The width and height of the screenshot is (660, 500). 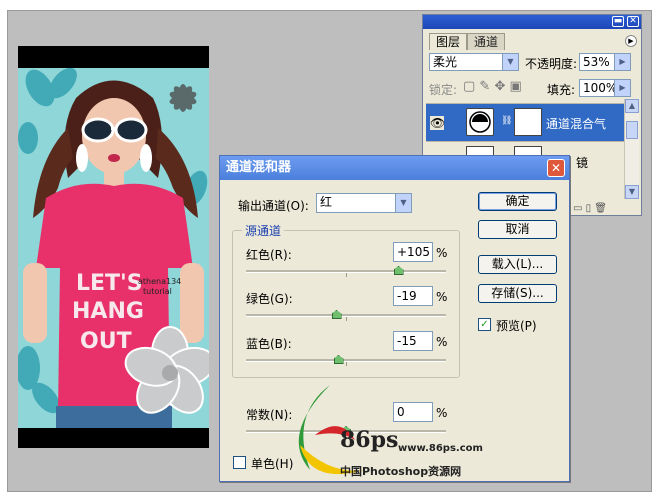 I want to click on output-channel-value: 红, so click(x=326, y=202).